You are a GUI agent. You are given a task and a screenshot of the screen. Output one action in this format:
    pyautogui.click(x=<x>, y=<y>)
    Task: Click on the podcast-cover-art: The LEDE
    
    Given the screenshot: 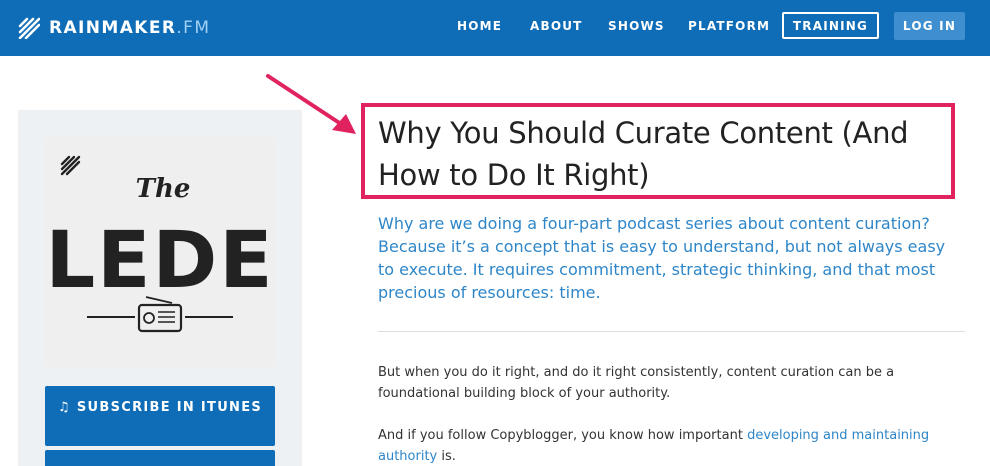 What is the action you would take?
    pyautogui.click(x=160, y=252)
    